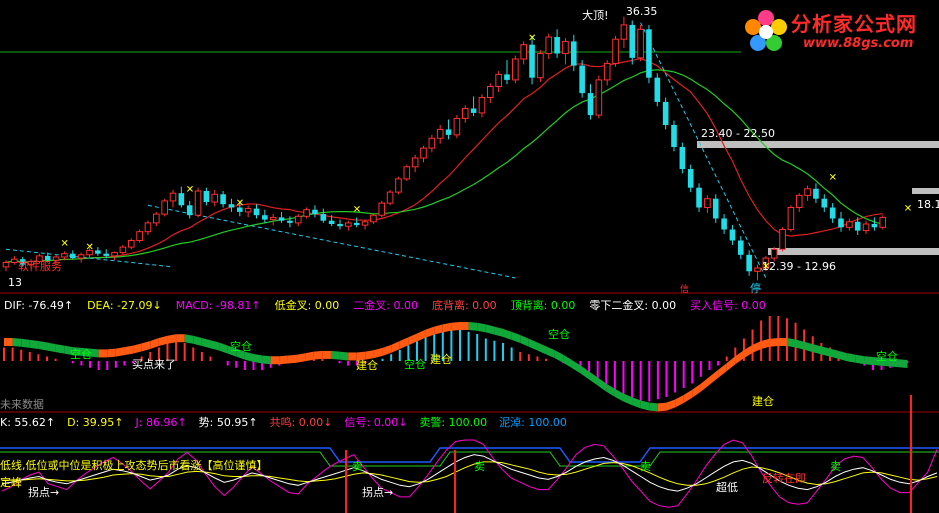  Describe the element at coordinates (543, 305) in the screenshot. I see `macd-indicator-6: 顶背离: 0.00` at that location.